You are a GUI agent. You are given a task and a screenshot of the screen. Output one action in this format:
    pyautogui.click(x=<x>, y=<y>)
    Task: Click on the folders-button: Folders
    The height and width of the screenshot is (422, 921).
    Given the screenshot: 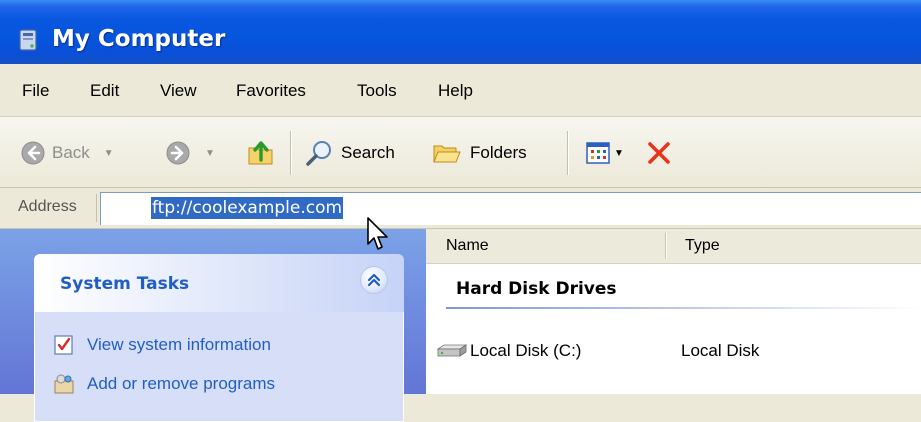 What is the action you would take?
    pyautogui.click(x=479, y=153)
    